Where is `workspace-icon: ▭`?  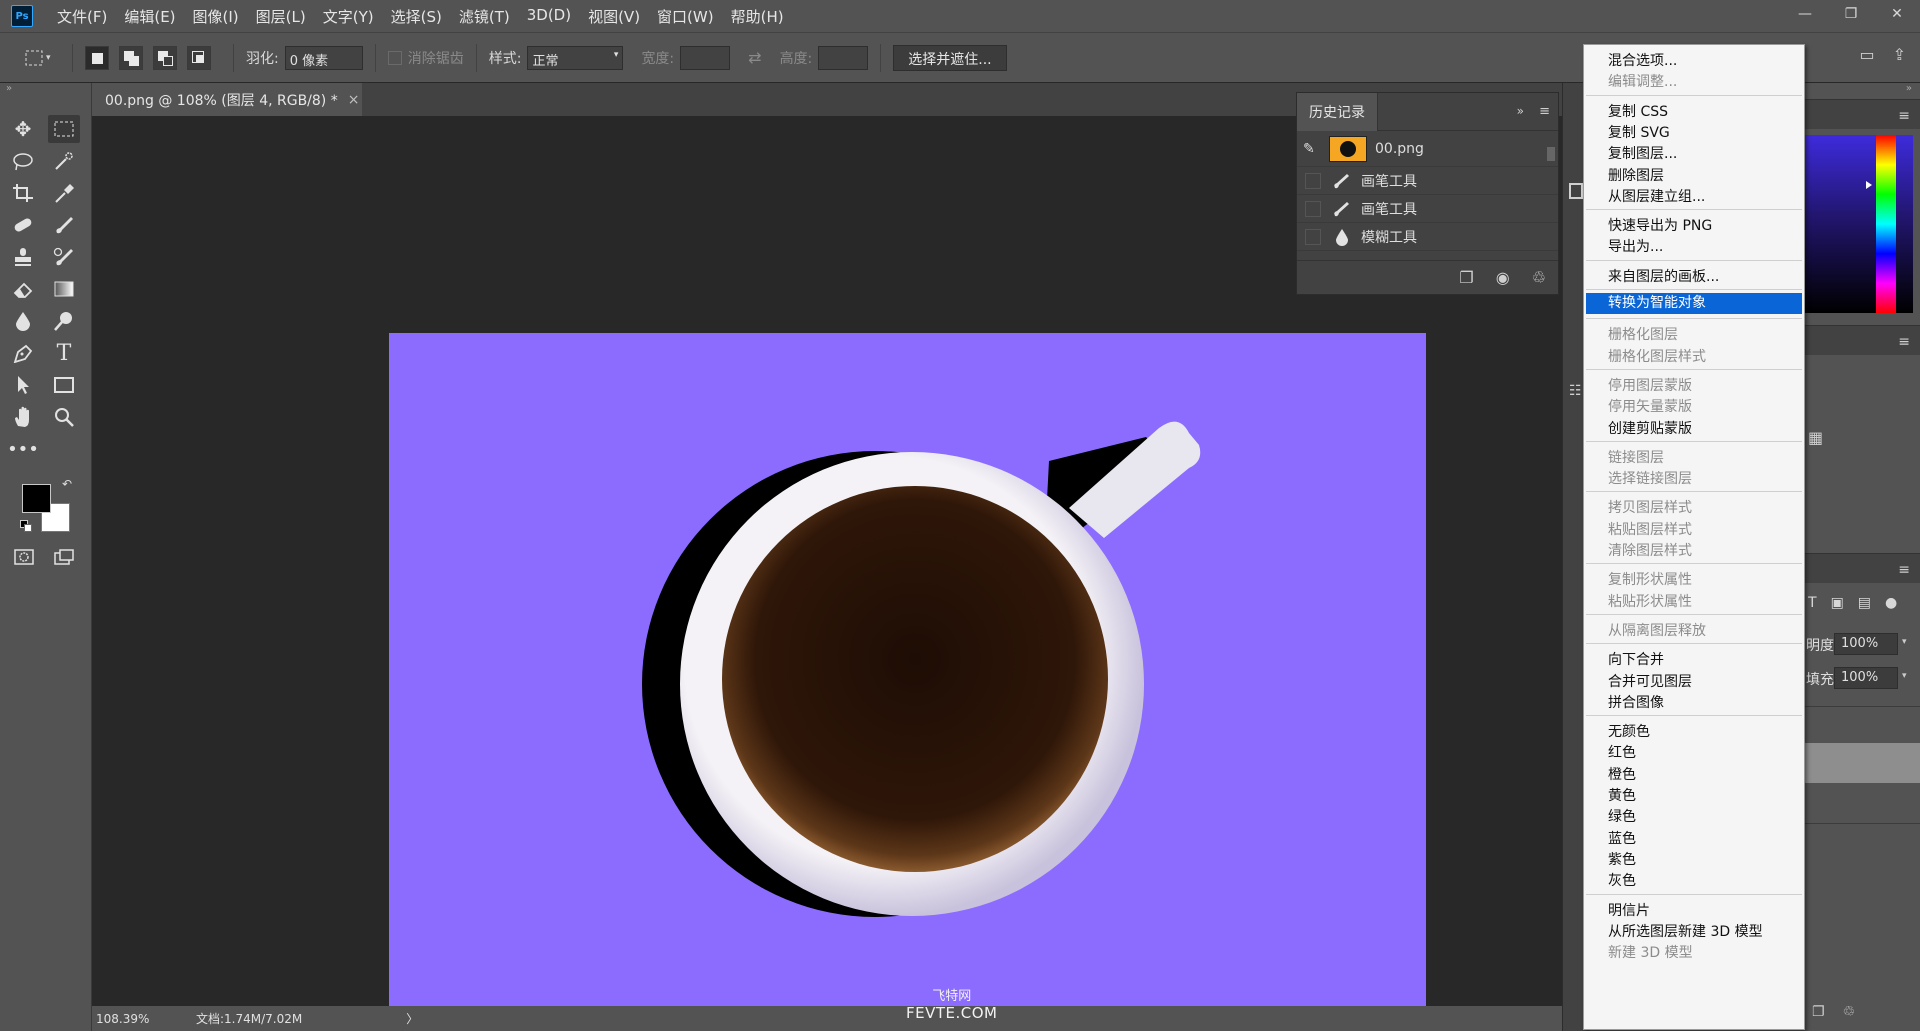 workspace-icon: ▭ is located at coordinates (1866, 54).